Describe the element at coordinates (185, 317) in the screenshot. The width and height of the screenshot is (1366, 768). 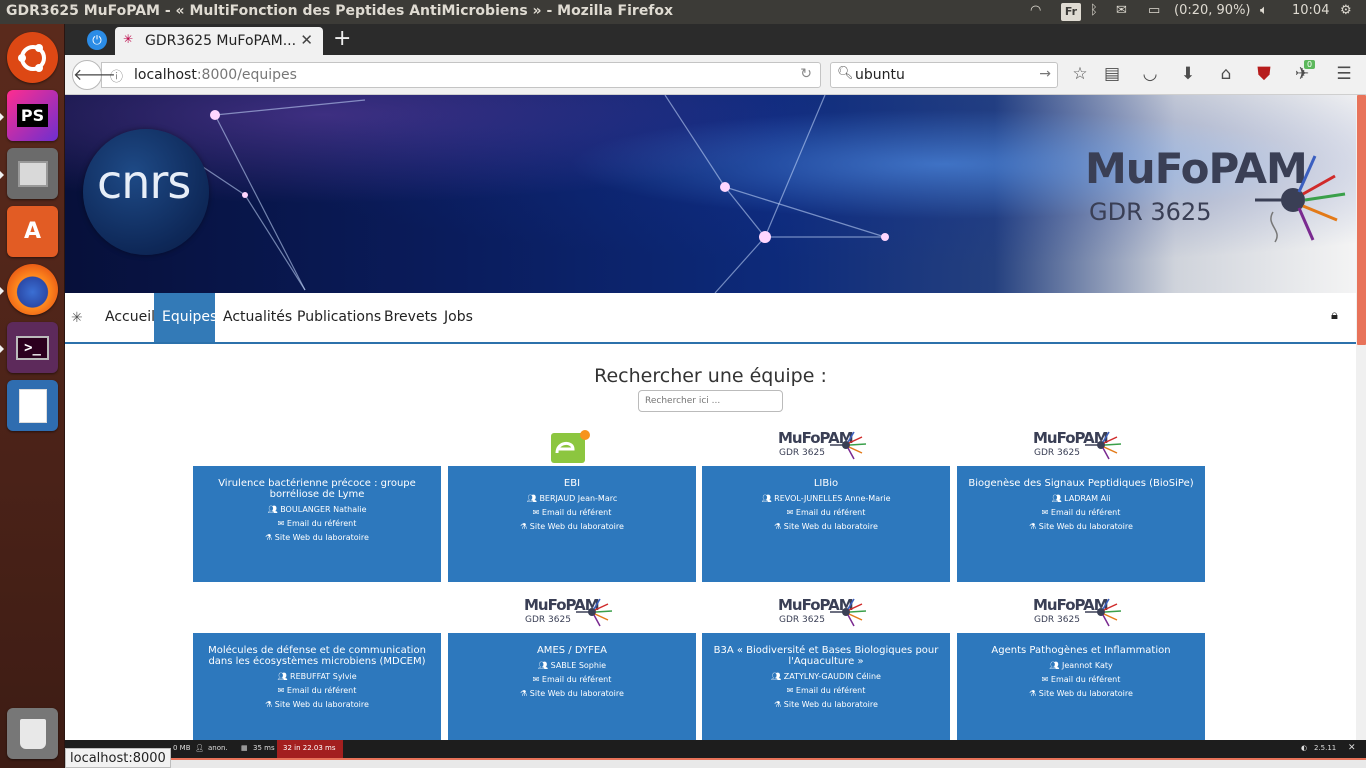
I see `menu-item-equipes: Equipes` at that location.